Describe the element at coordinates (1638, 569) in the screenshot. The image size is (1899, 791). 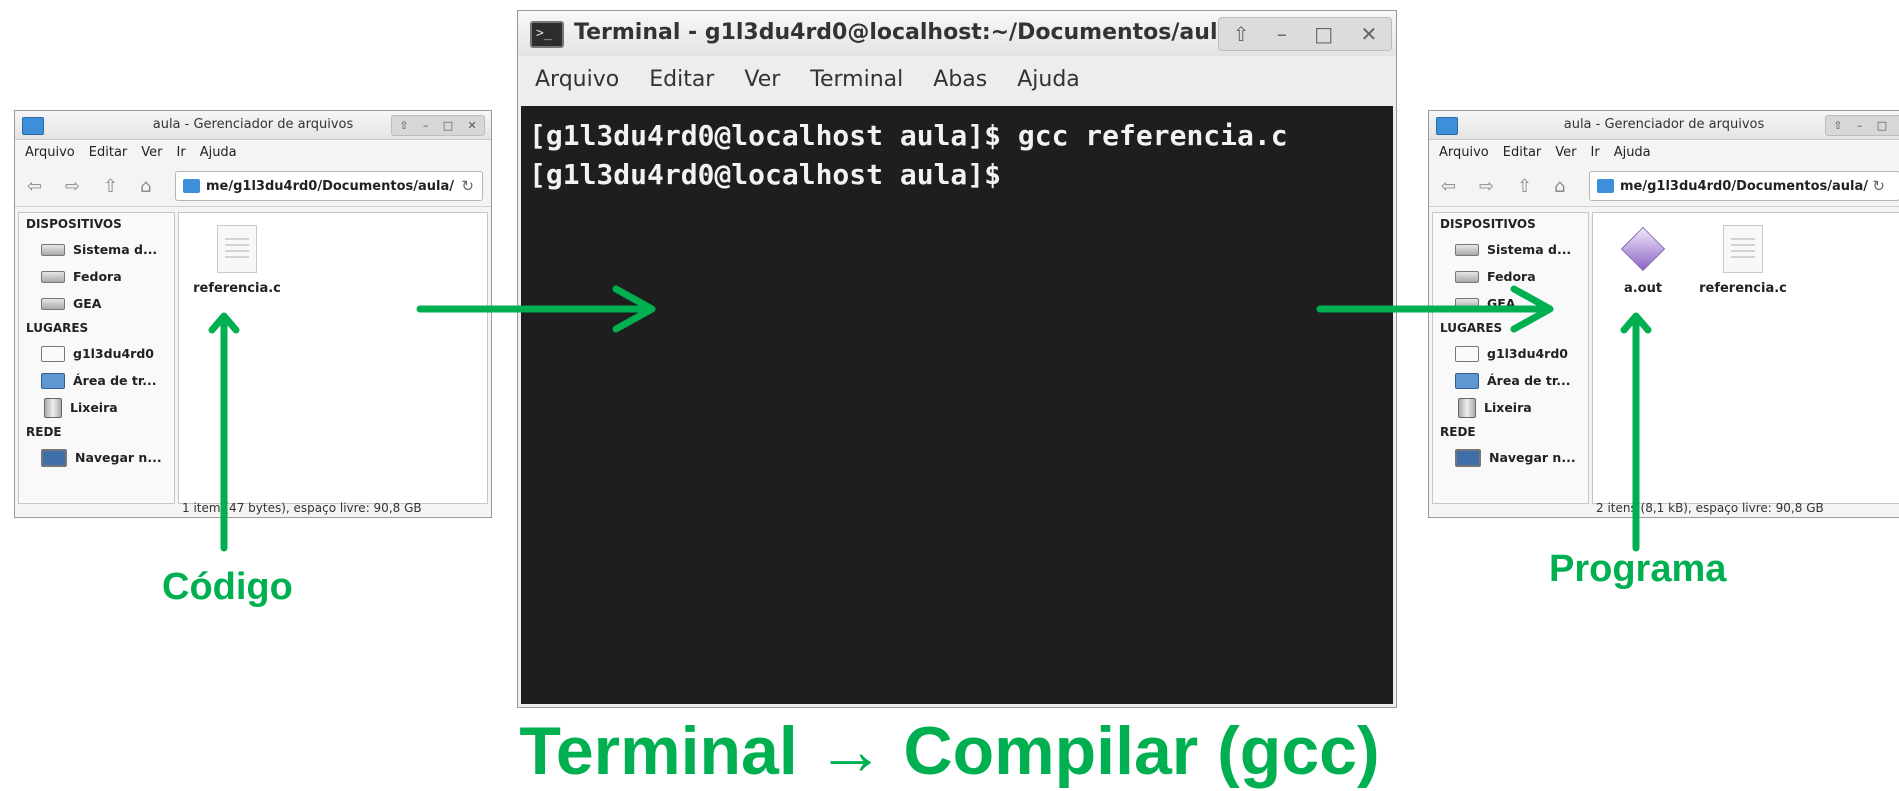
I see `label-program: Programa` at that location.